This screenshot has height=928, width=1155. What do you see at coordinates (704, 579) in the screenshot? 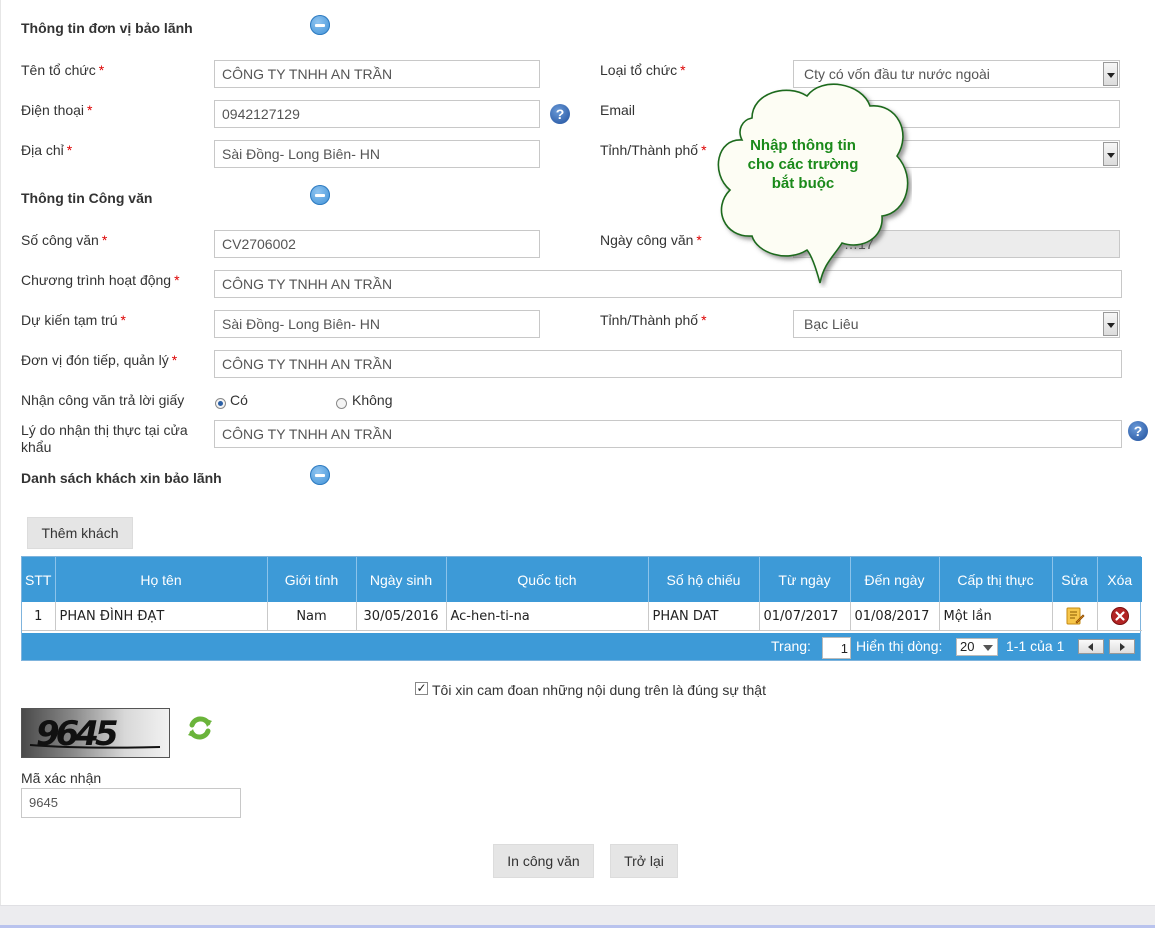
I see `col-header-passport: Số hộ chiếu` at bounding box center [704, 579].